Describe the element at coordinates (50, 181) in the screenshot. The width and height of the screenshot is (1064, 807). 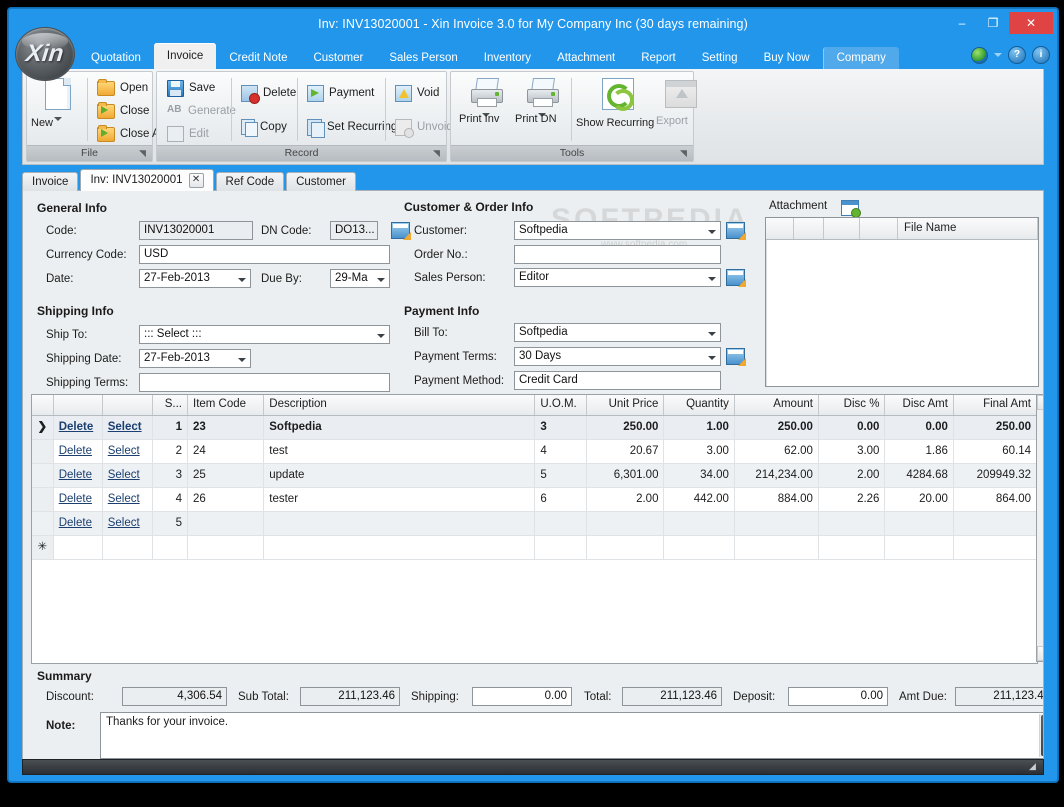
I see `document-tab-invoice: Invoice` at that location.